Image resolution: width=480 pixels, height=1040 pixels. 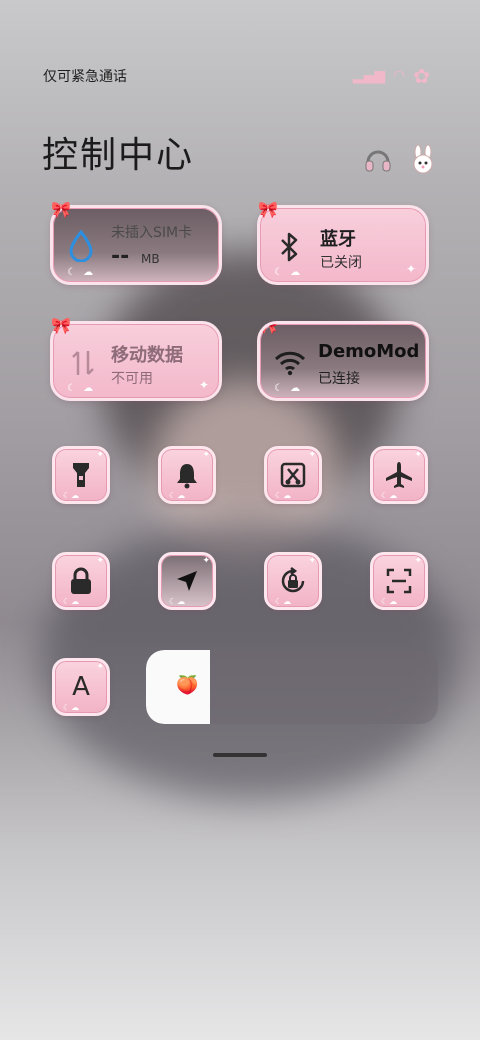 I want to click on status-carrier-text: 仅可紧急通话, so click(x=85, y=77).